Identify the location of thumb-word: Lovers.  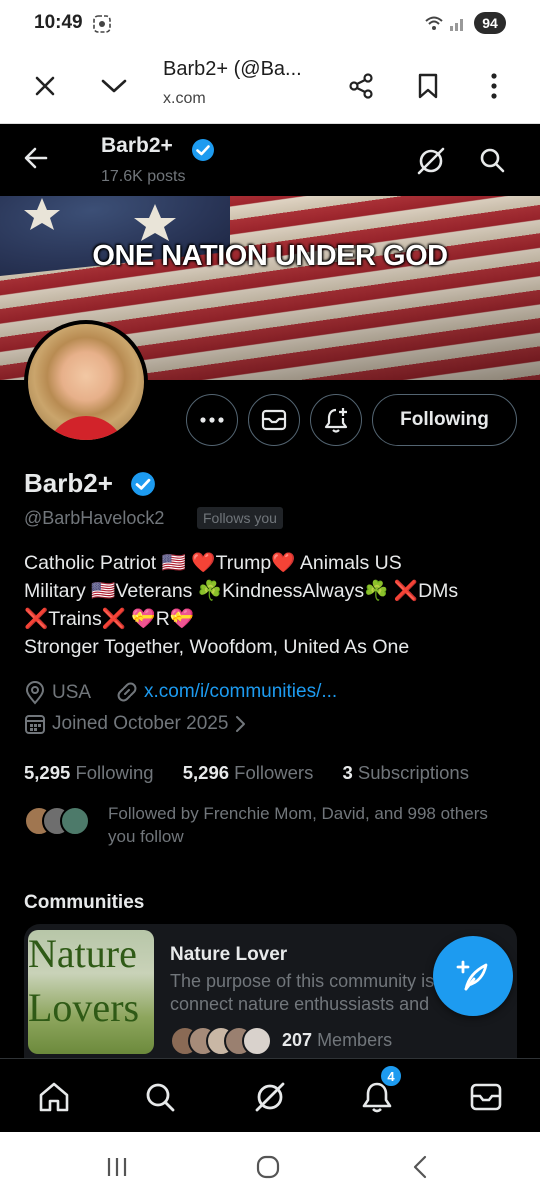
(84, 1007).